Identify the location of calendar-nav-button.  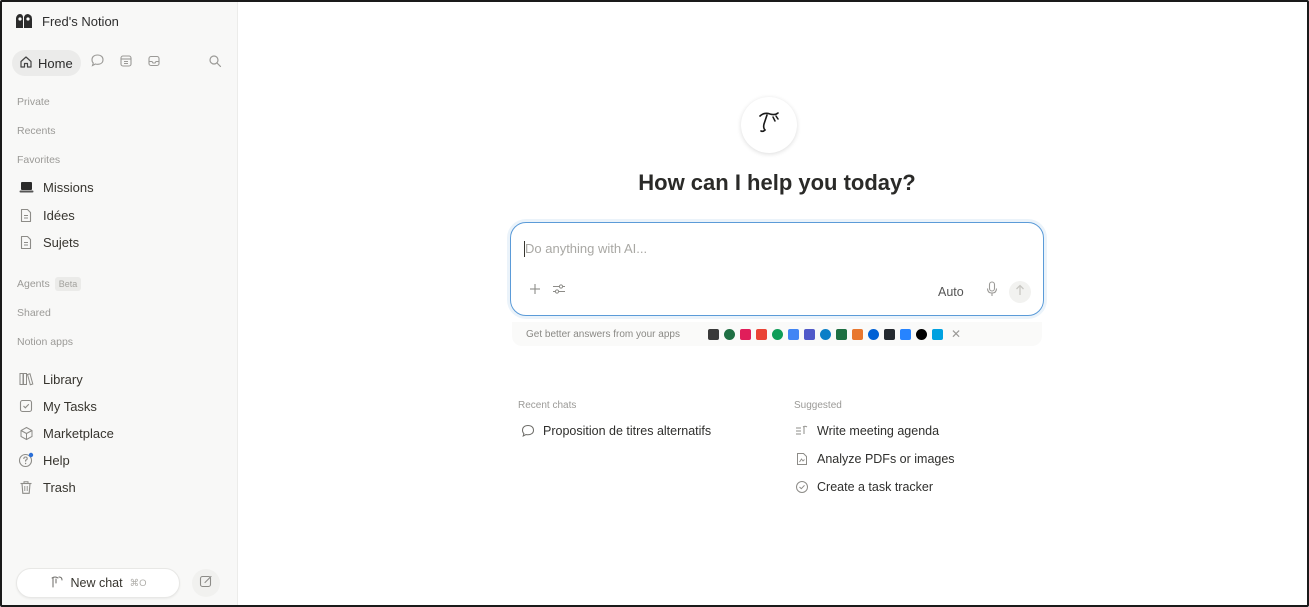
(126, 63).